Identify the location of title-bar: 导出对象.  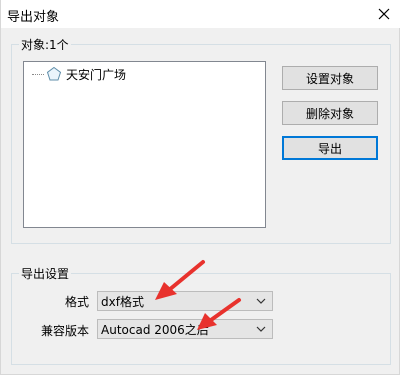
(200, 14).